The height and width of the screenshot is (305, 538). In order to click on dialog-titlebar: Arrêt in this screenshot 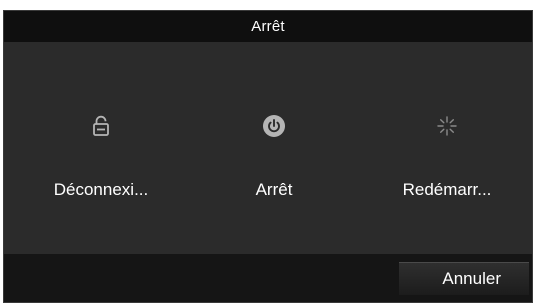, I will do `click(268, 26)`.